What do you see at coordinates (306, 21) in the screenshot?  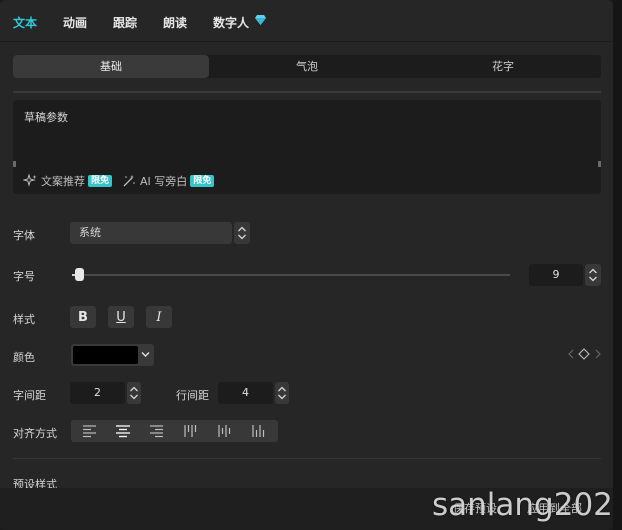 I see `top-tab-bar: 文本 动画 跟踪 朗读 数字人` at bounding box center [306, 21].